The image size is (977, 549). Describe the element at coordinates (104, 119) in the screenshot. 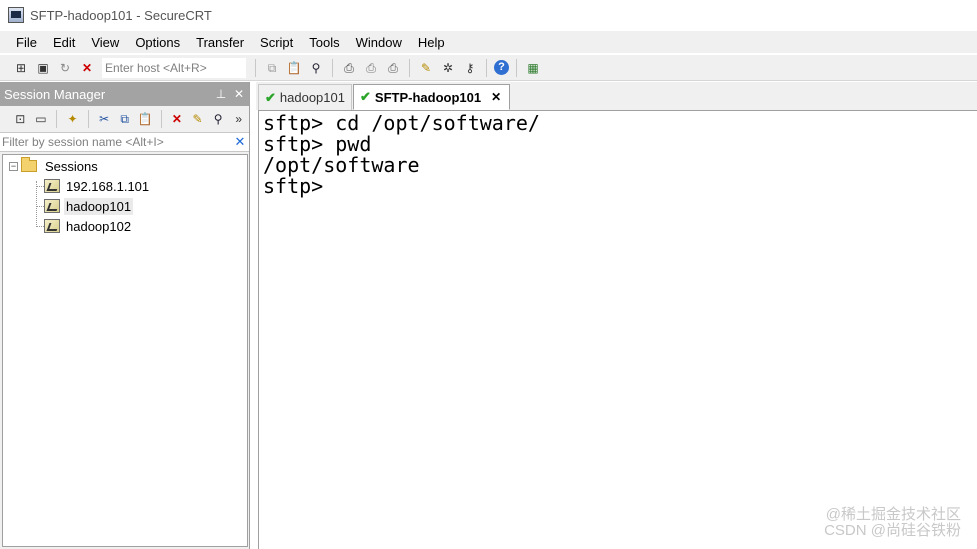

I see `cut-icon: ✂` at that location.